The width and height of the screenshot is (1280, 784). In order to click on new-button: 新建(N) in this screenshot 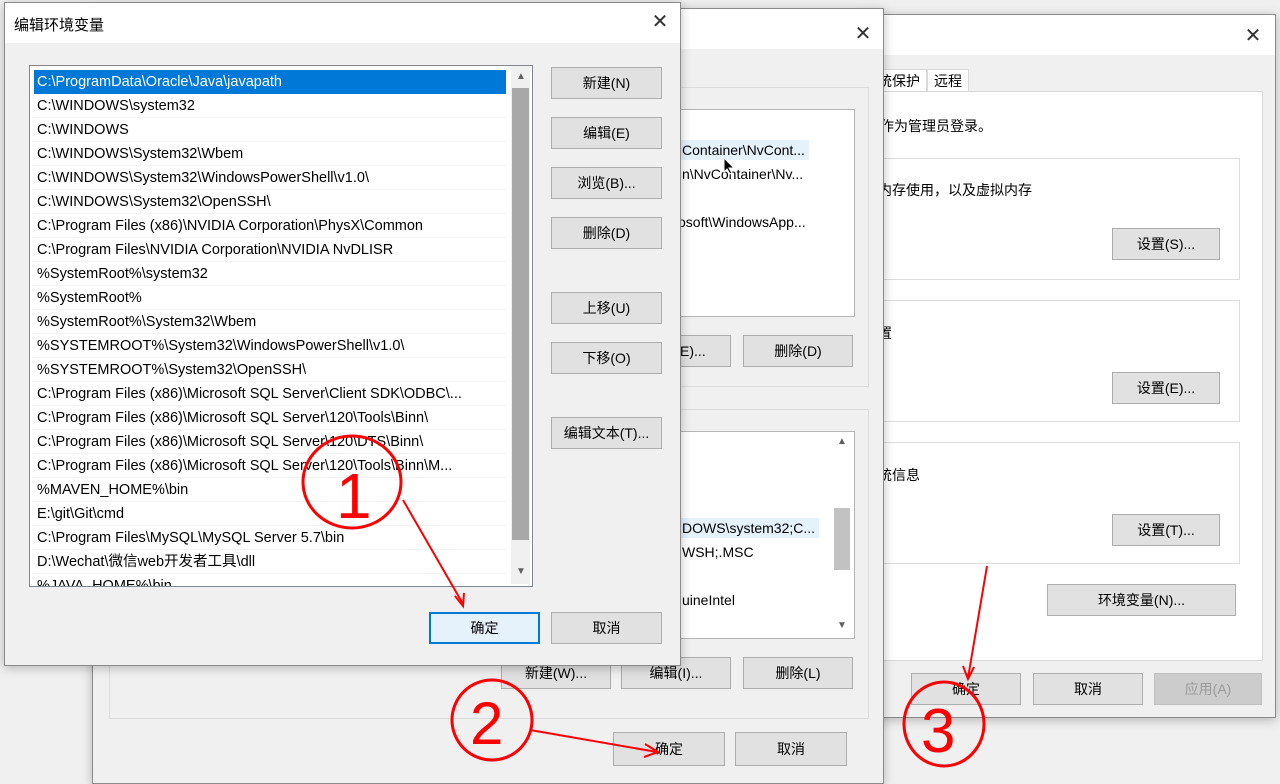, I will do `click(606, 83)`.